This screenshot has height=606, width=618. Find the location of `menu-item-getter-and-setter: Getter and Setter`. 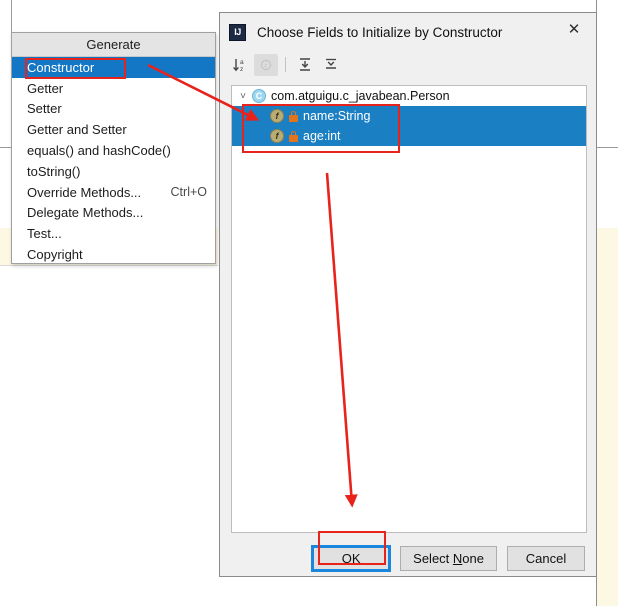

menu-item-getter-and-setter: Getter and Setter is located at coordinates (113, 129).